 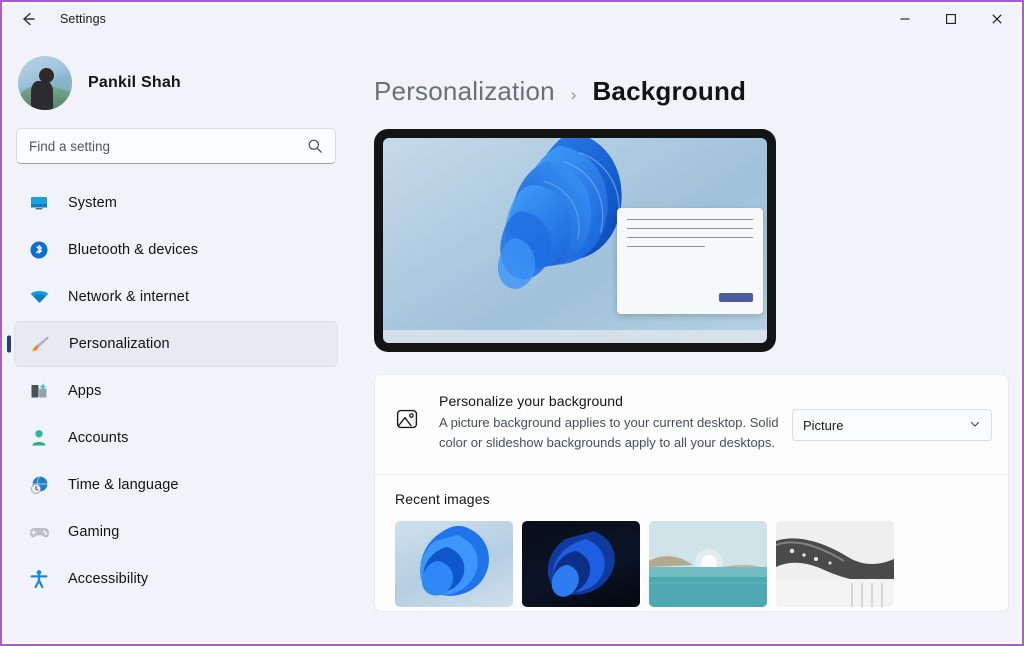 I want to click on sidebar-item-label: Time & language, so click(x=123, y=485).